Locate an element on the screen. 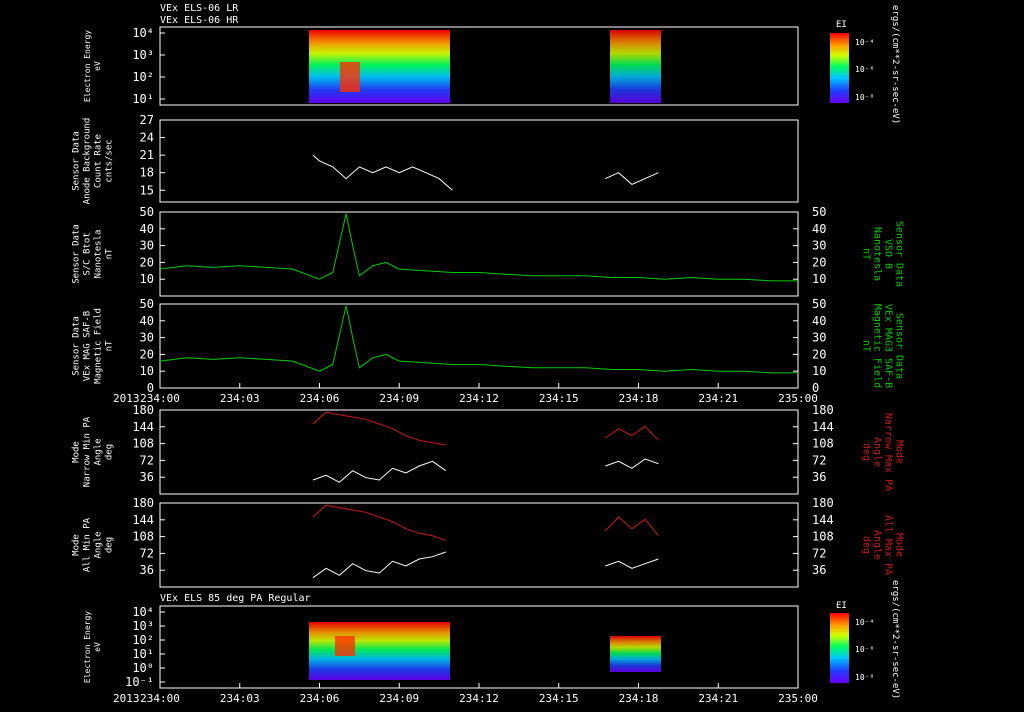 This screenshot has height=712, width=1024. ytick-label-right-p3-5: 0 is located at coordinates (815, 388).